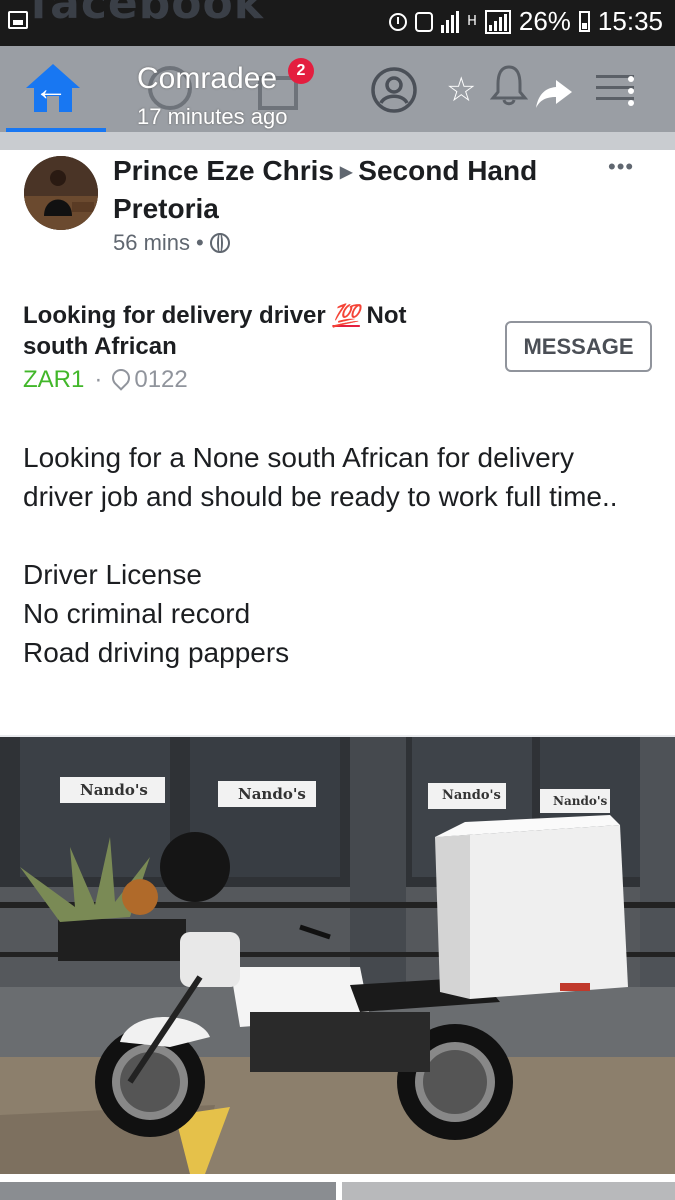 The width and height of the screenshot is (675, 1200). What do you see at coordinates (51, 89) in the screenshot?
I see `back-arrow-icon: ←` at bounding box center [51, 89].